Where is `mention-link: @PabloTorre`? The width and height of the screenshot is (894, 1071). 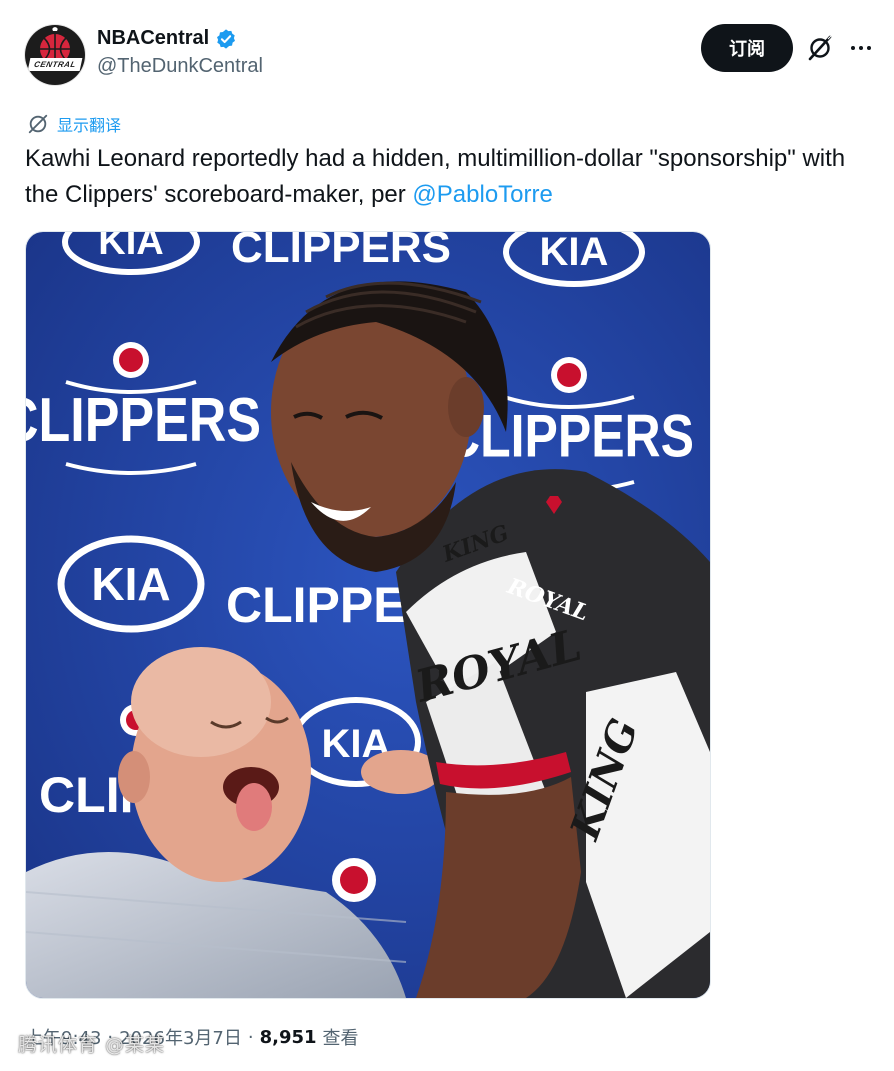
mention-link: @PabloTorre is located at coordinates (482, 194).